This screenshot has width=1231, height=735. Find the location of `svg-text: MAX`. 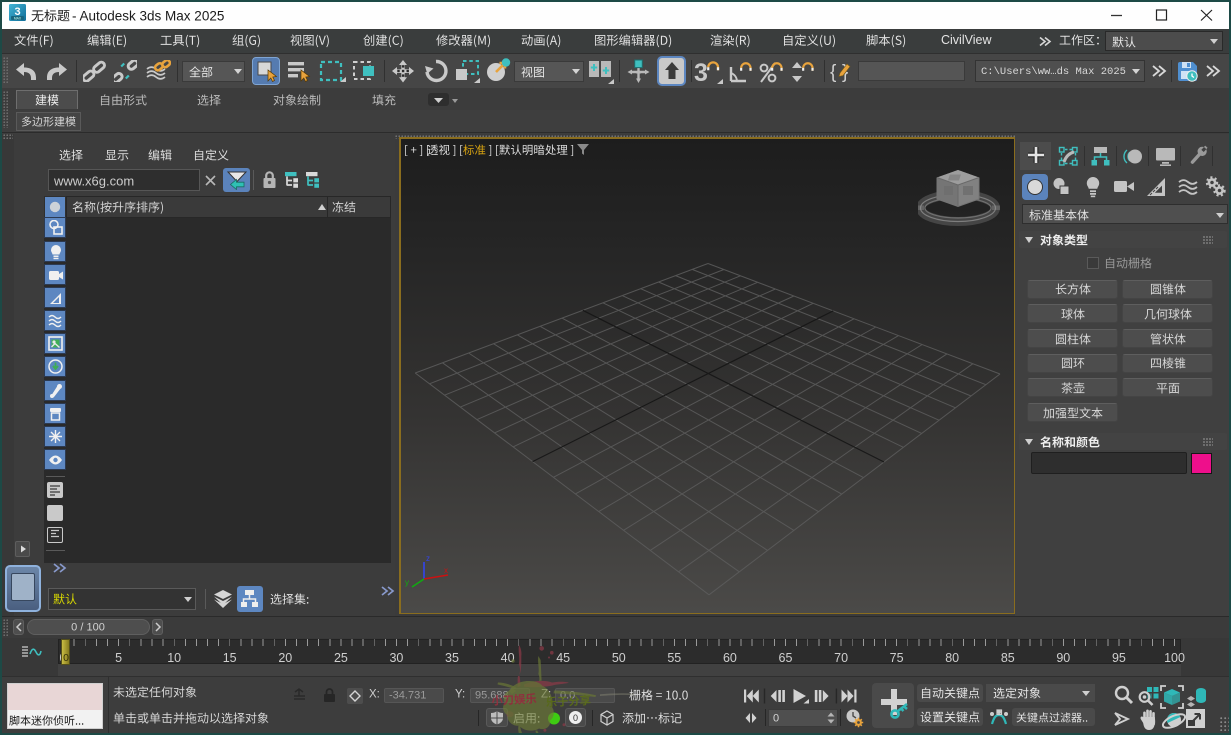

svg-text: MAX is located at coordinates (18, 19).